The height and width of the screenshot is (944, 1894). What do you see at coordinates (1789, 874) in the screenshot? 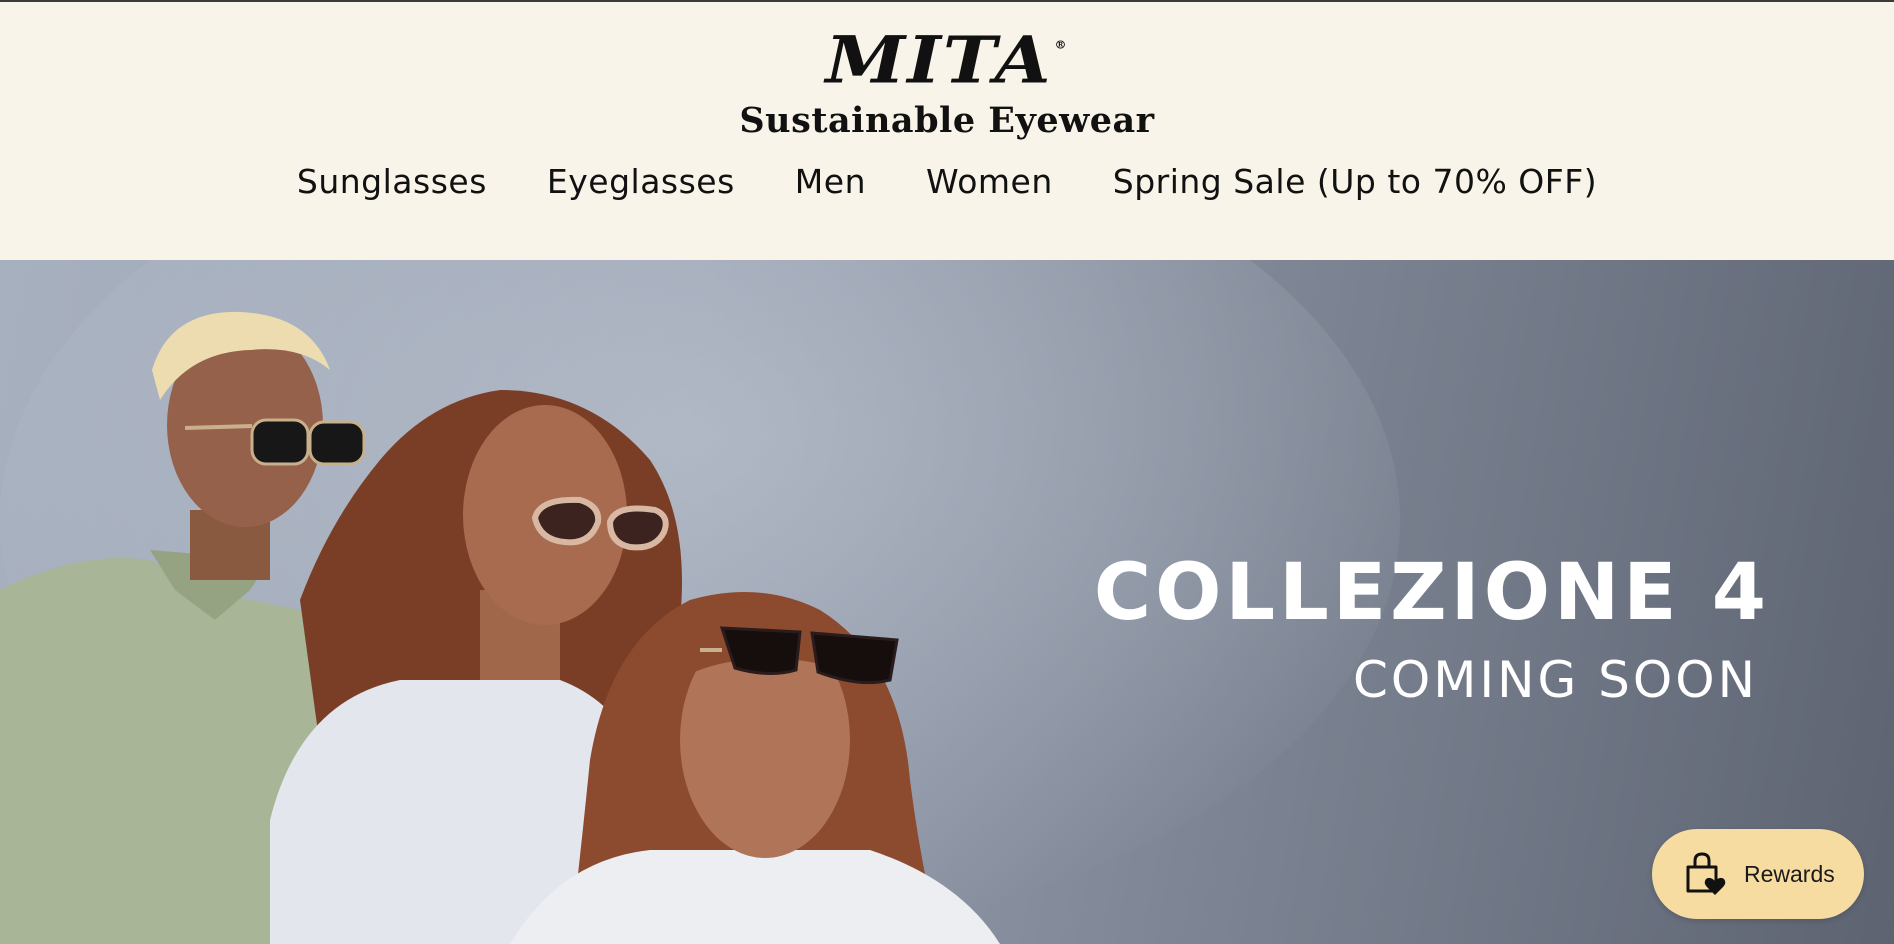
I see `rewards-label: Rewards` at bounding box center [1789, 874].